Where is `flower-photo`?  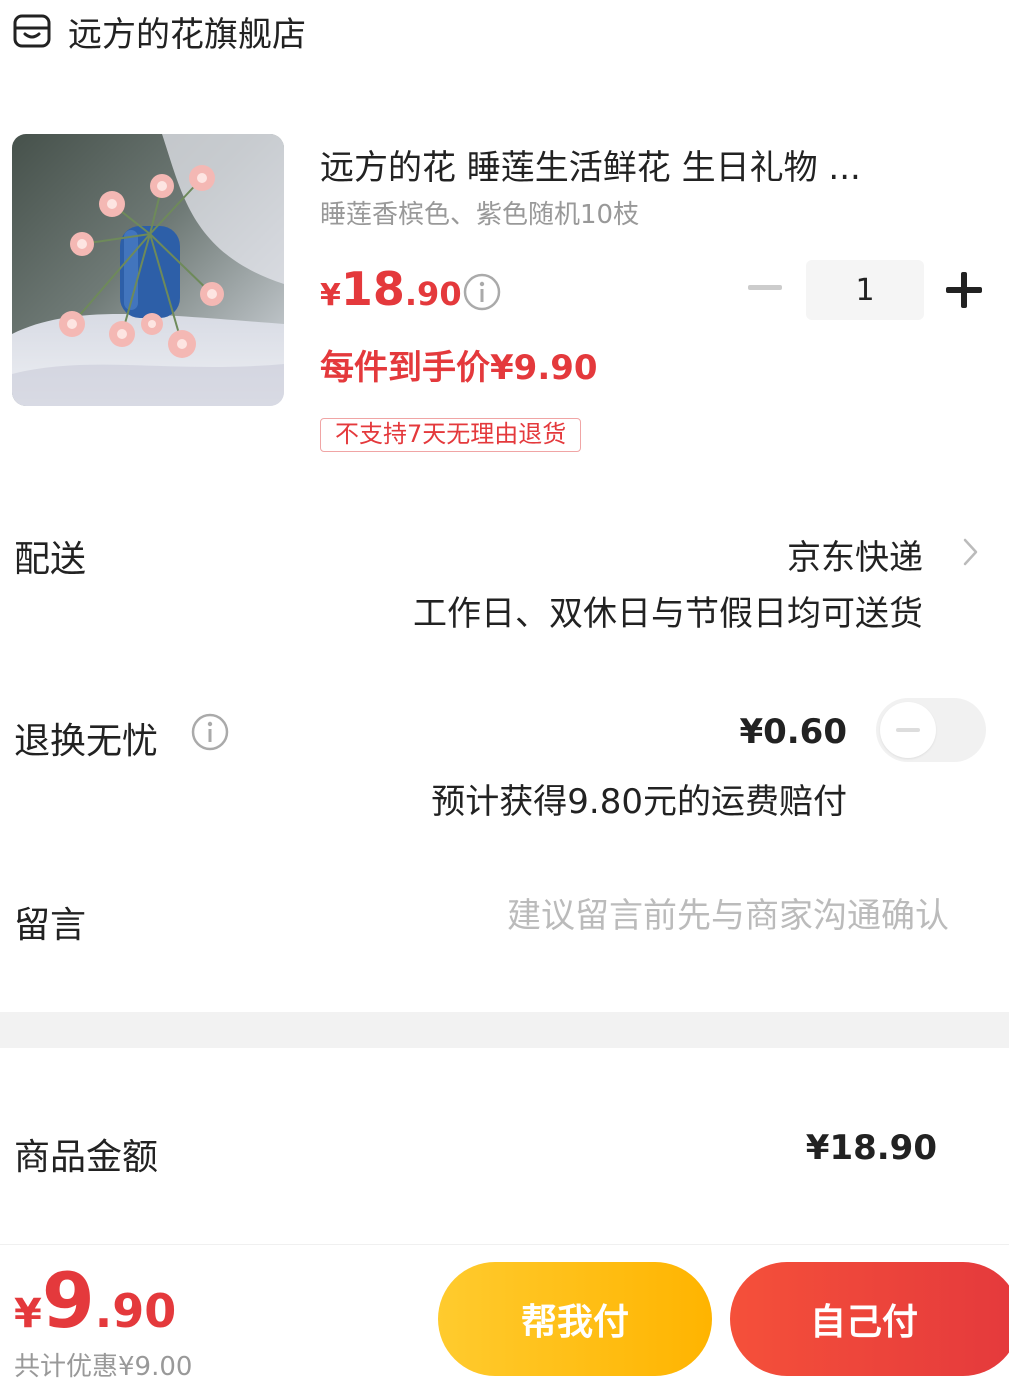 flower-photo is located at coordinates (148, 270).